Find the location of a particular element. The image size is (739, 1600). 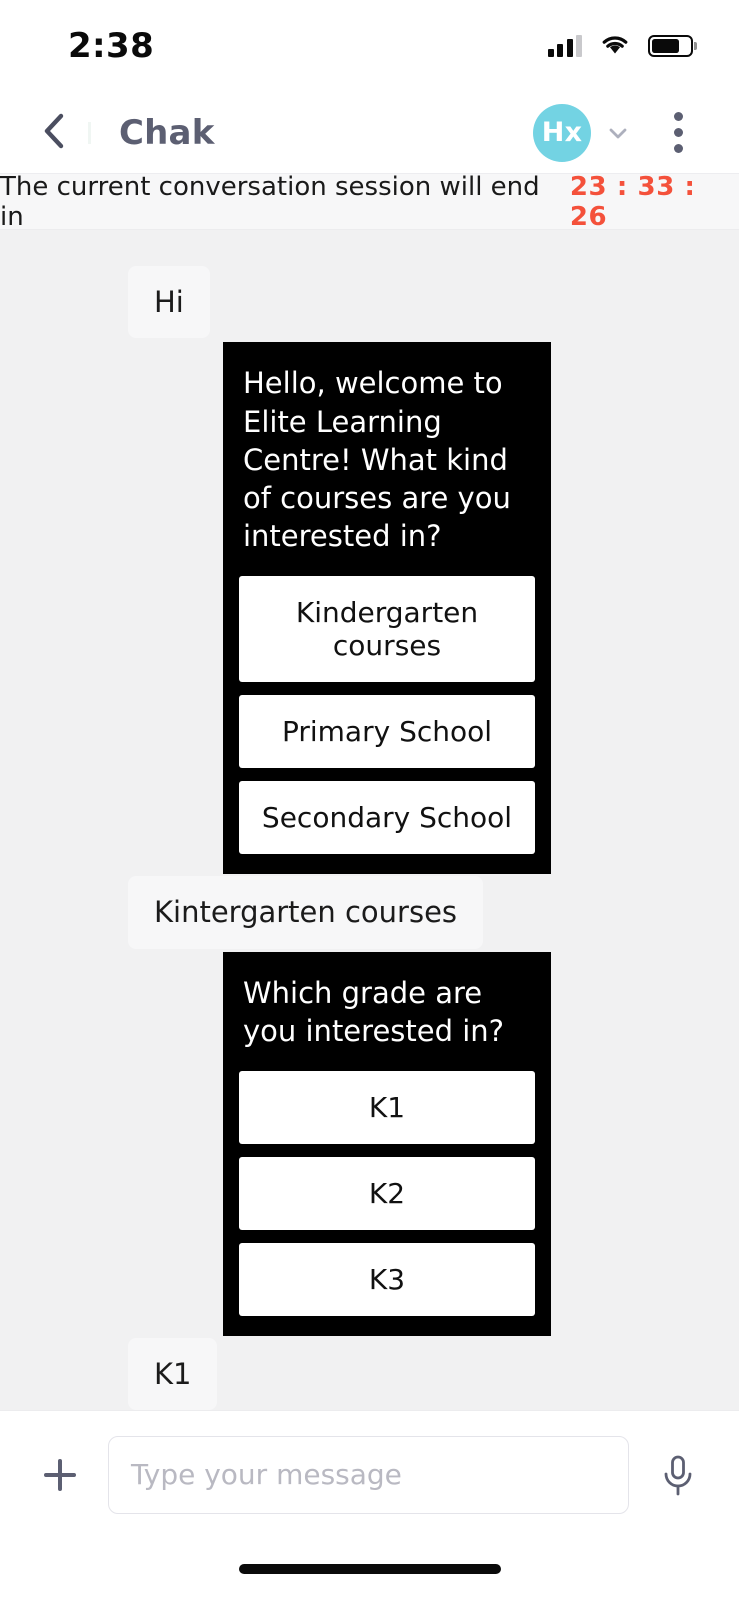

home-indicator is located at coordinates (369, 1569).